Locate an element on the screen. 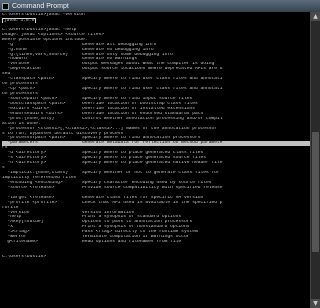 The image size is (320, 308). scroll-down-arrow-icon: ▼ is located at coordinates (315, 303).